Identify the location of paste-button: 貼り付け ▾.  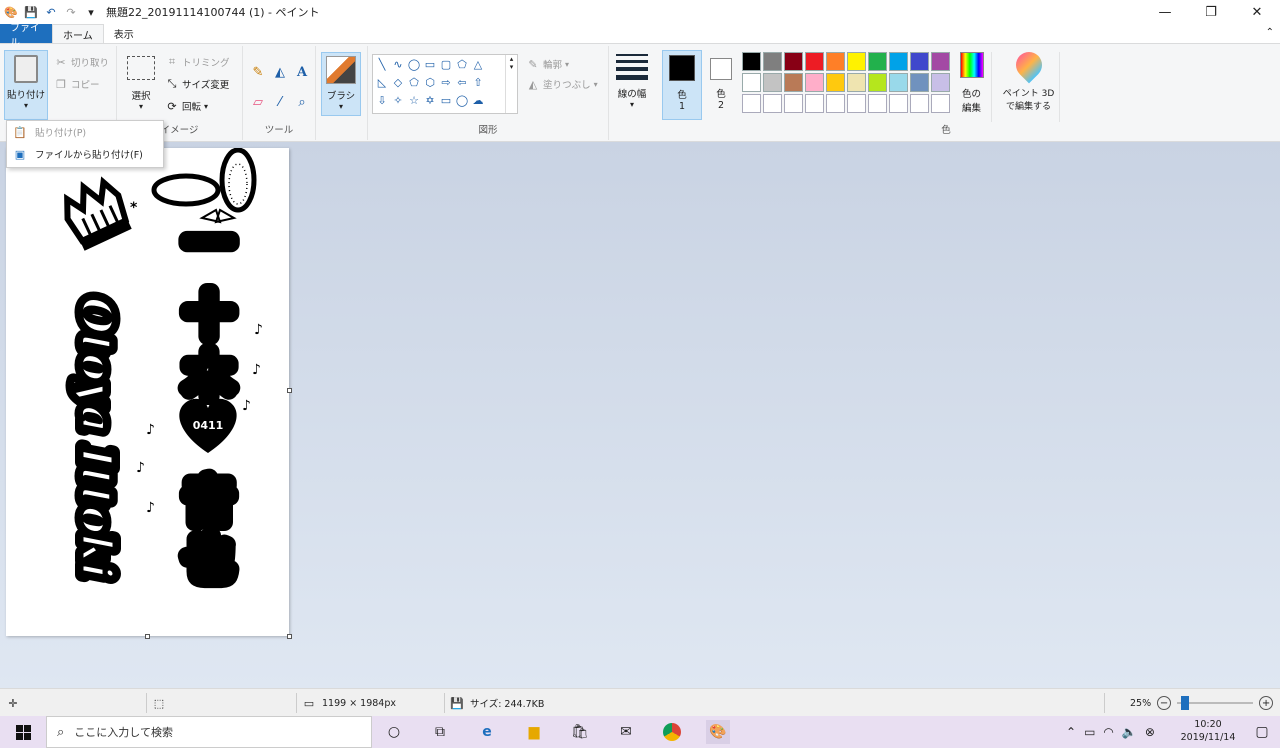
(26, 85).